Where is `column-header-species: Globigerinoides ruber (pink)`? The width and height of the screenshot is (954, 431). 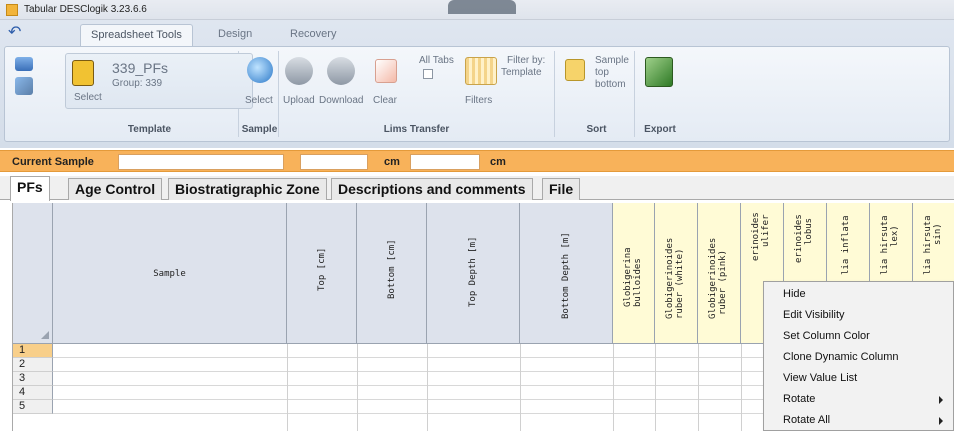
column-header-species: Globigerinoides ruber (pink) is located at coordinates (719, 273).